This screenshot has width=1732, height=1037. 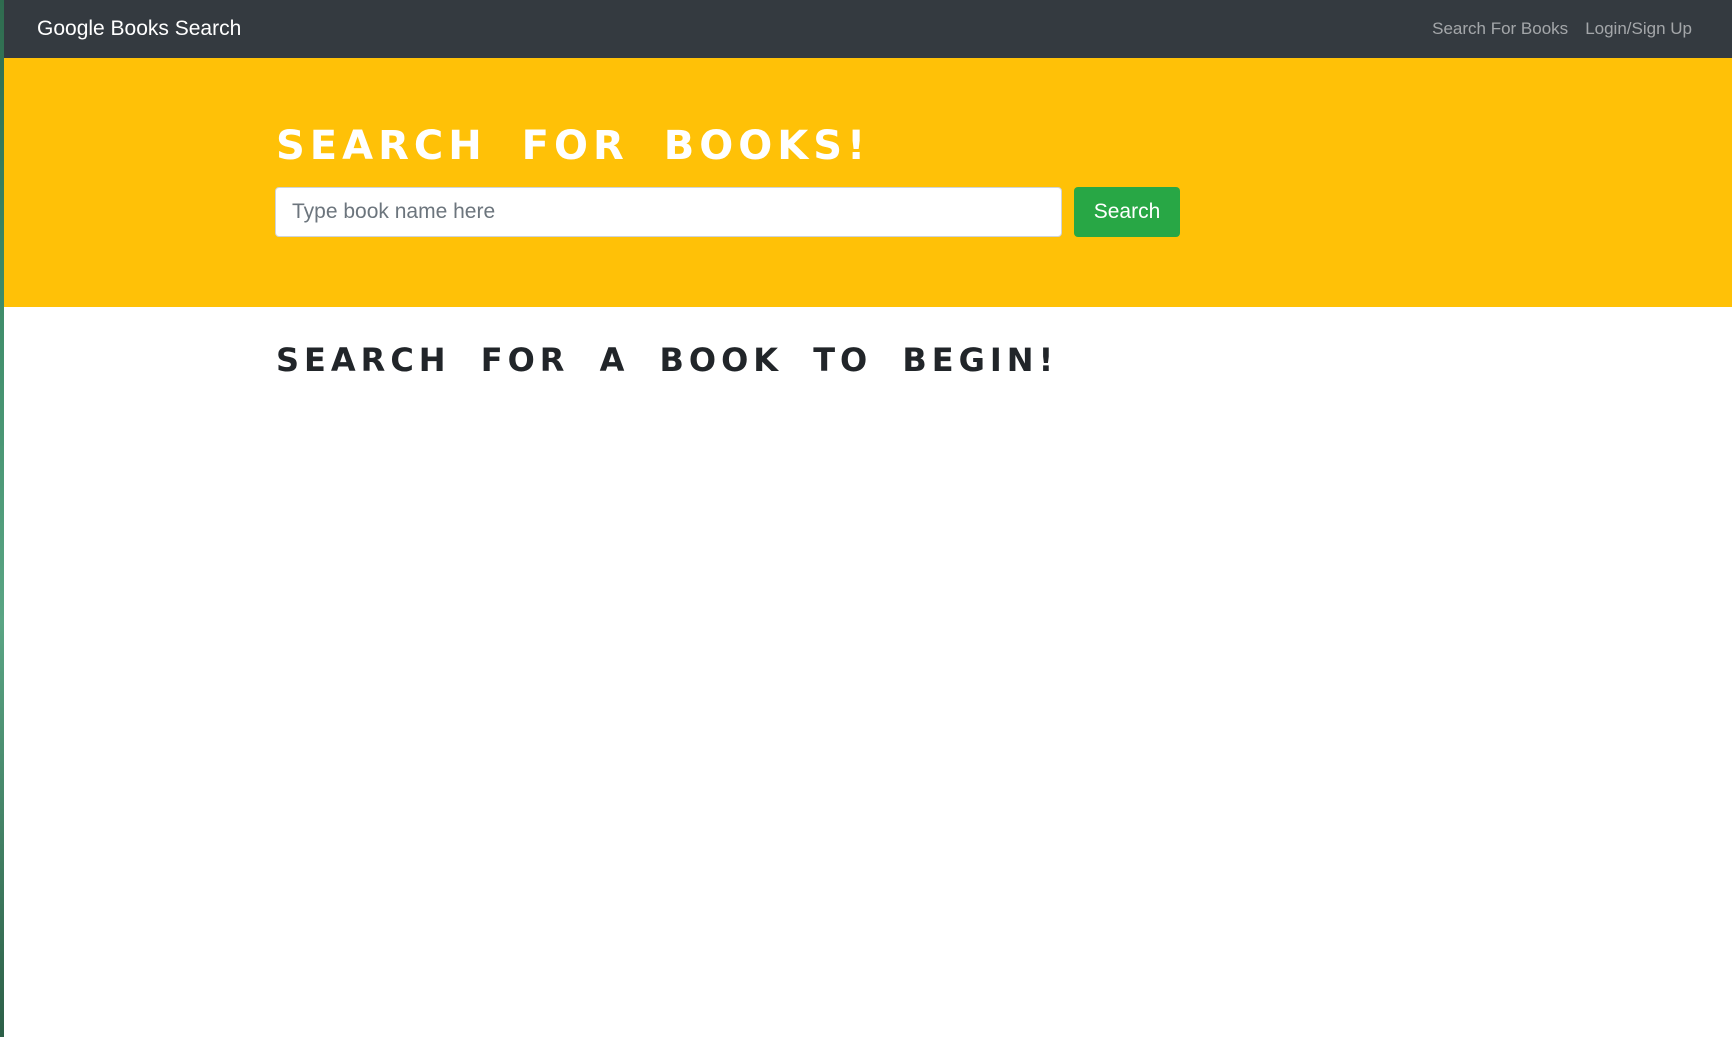 I want to click on results-status-heading: Search for a book to begin!, so click(x=667, y=360).